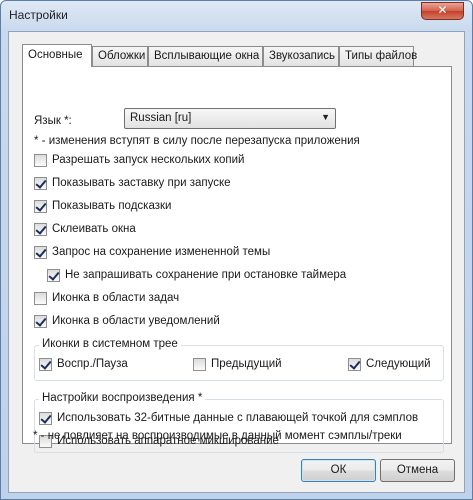 This screenshot has height=500, width=473. What do you see at coordinates (246, 364) in the screenshot?
I see `tray-previous-label: Предыдущий` at bounding box center [246, 364].